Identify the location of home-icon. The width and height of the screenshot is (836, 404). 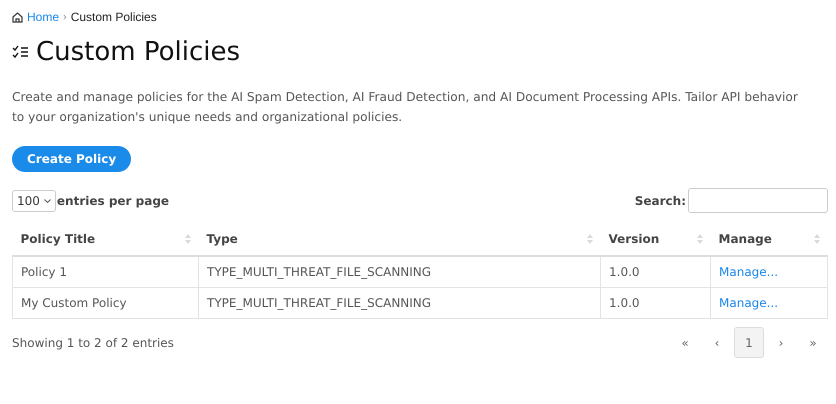
(17, 17).